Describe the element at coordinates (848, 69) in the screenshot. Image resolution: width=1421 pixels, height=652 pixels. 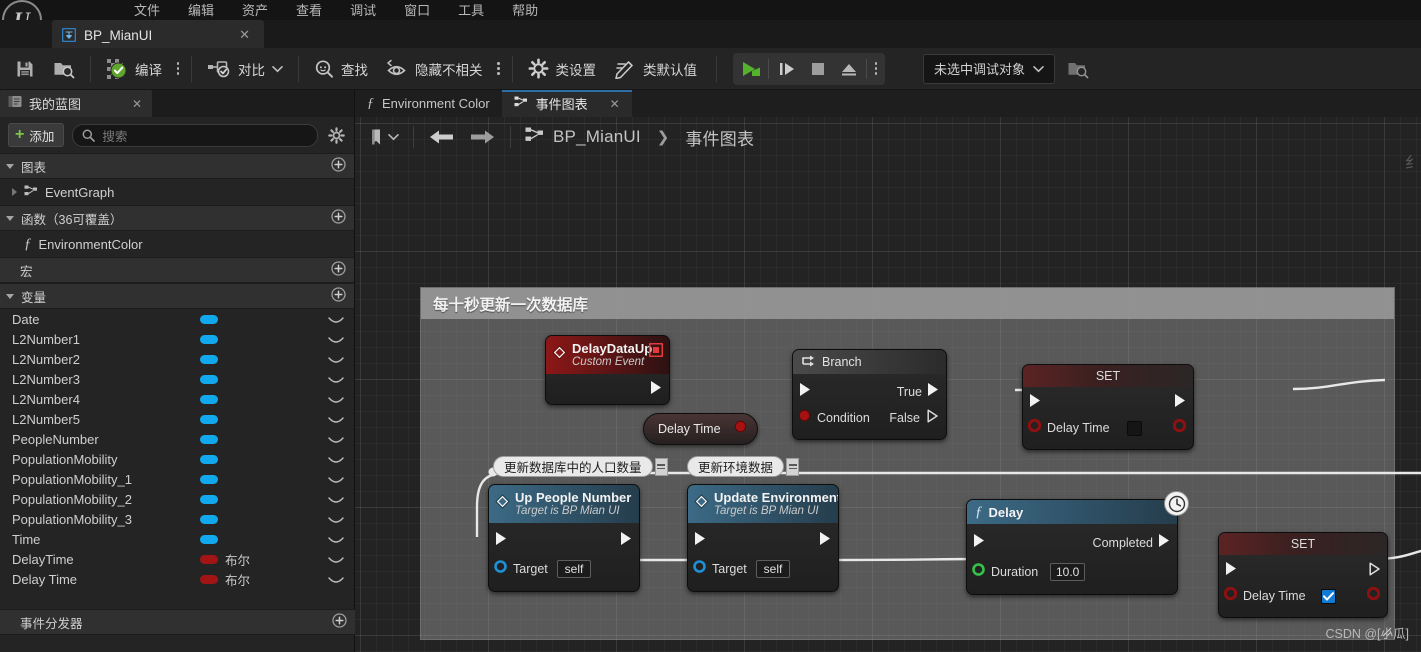
I see `eject-button` at that location.